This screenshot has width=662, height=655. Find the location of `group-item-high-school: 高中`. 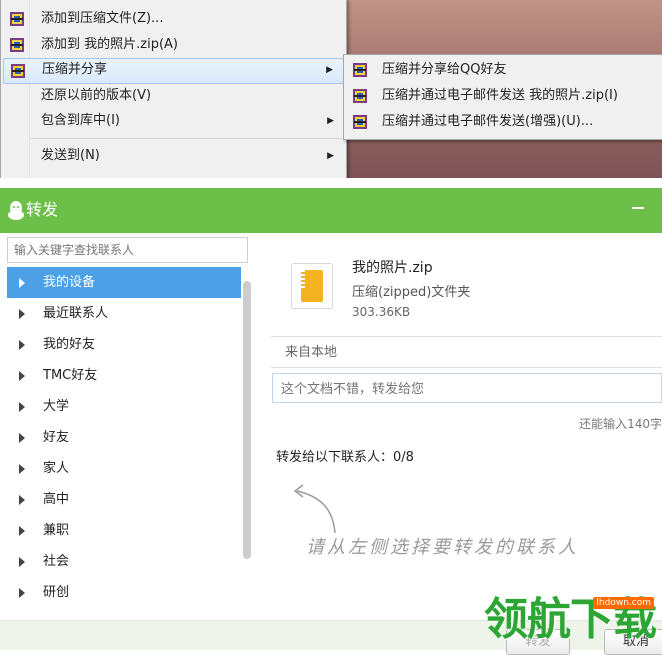

group-item-high-school: 高中 is located at coordinates (124, 499).